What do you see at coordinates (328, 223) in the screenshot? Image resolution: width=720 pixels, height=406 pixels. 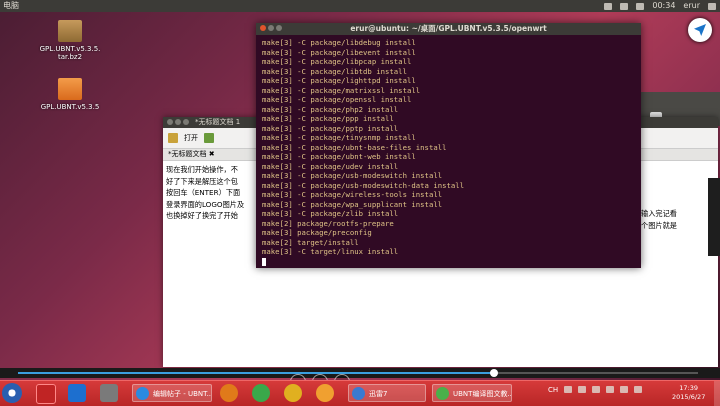 I see `terminal-line: make[2] package/rootfs-prepare` at bounding box center [328, 223].